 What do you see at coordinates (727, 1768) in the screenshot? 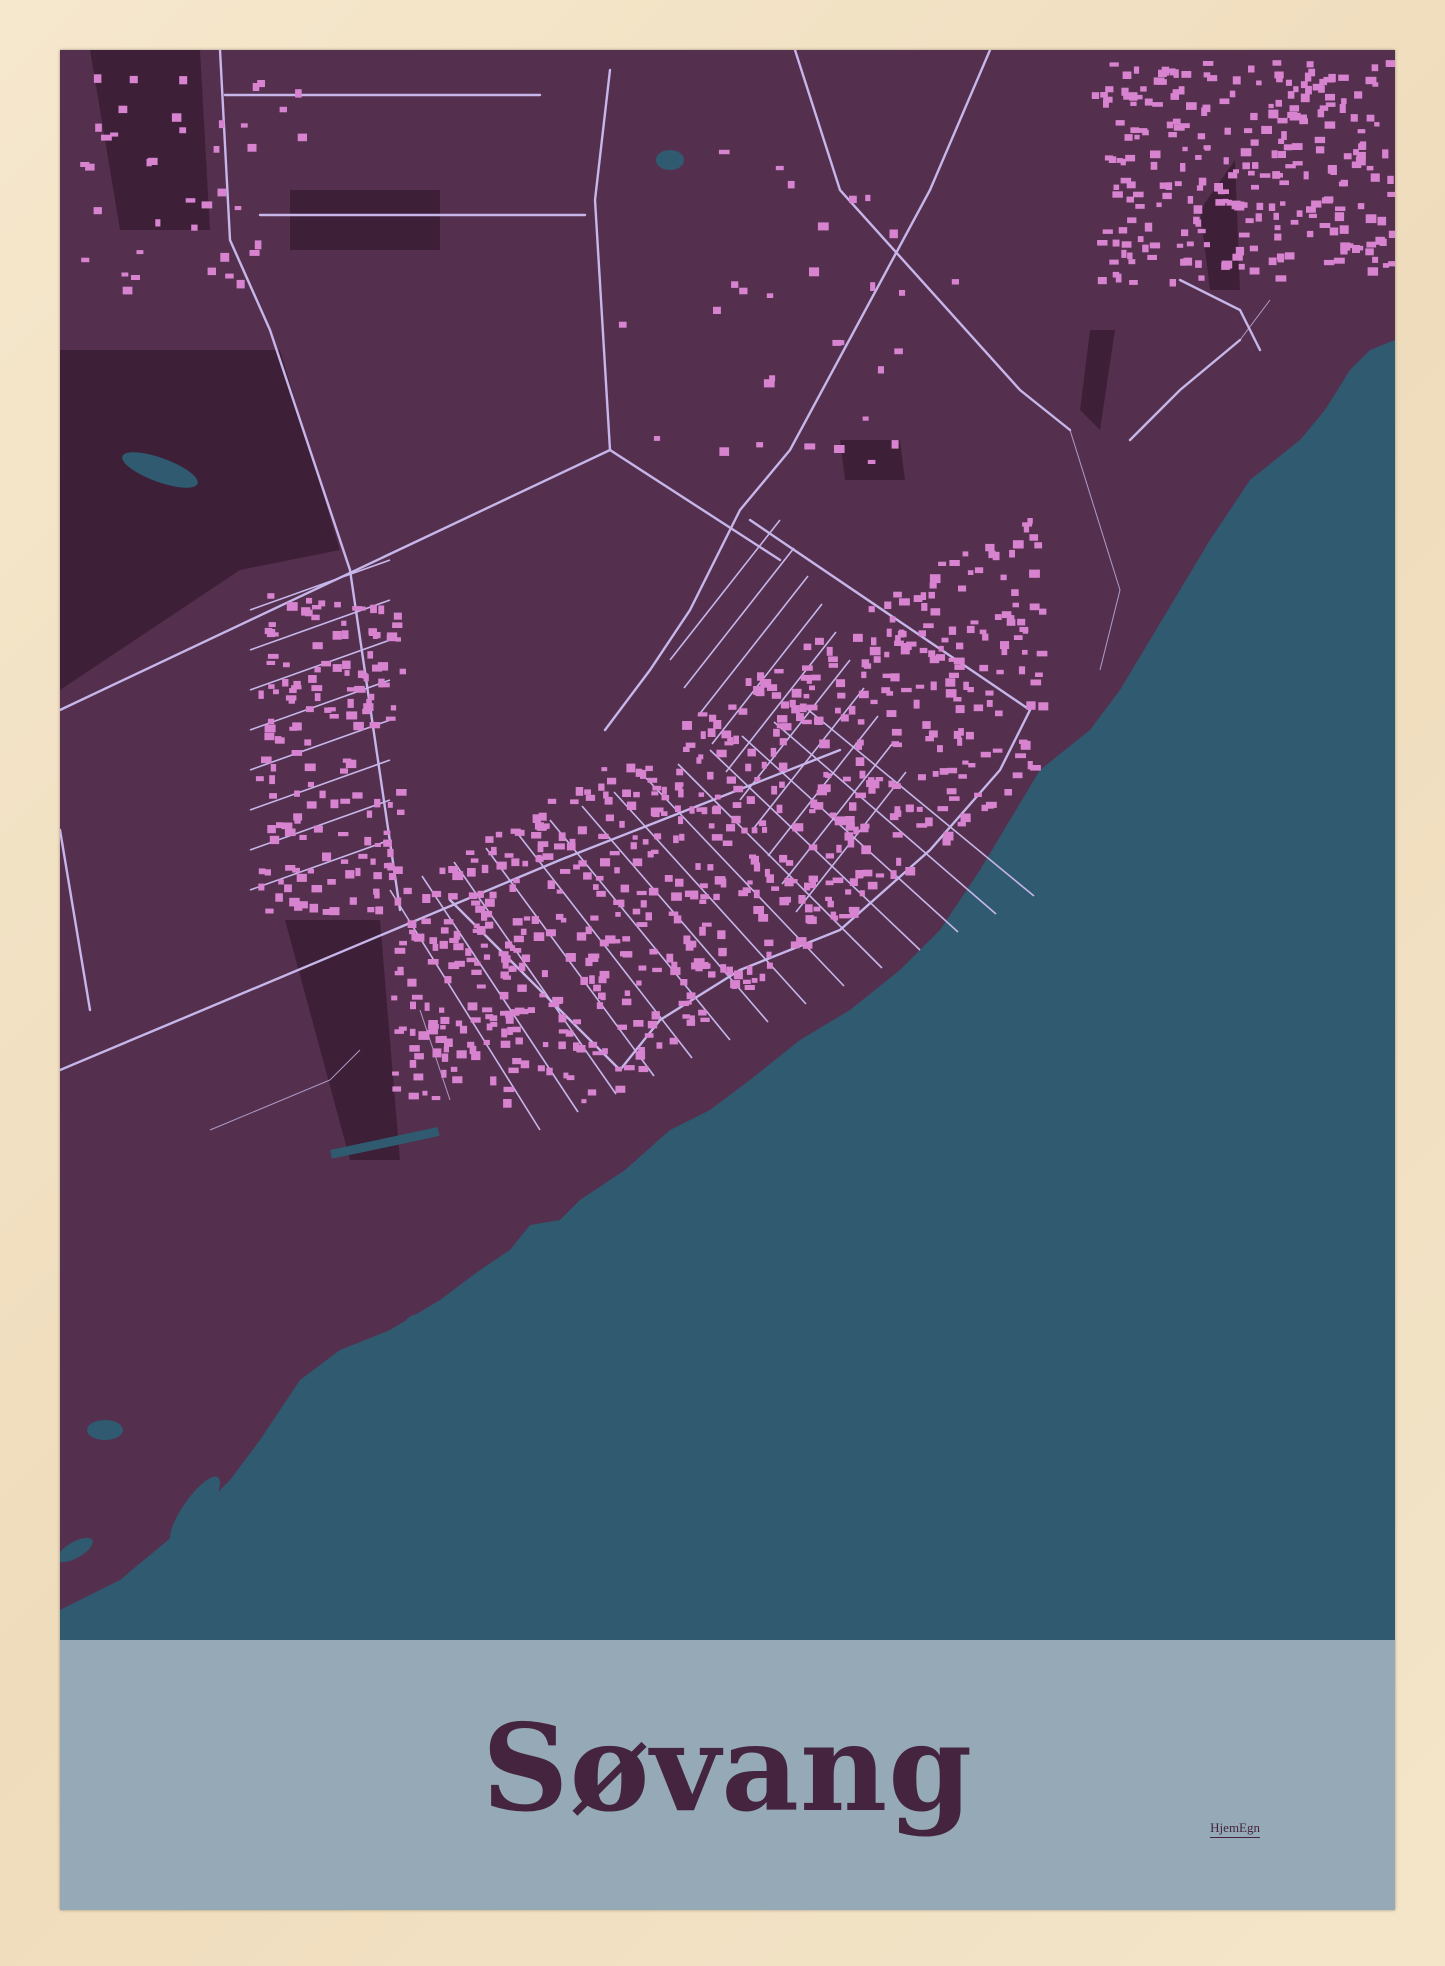
I see `poster-title: Søvang` at bounding box center [727, 1768].